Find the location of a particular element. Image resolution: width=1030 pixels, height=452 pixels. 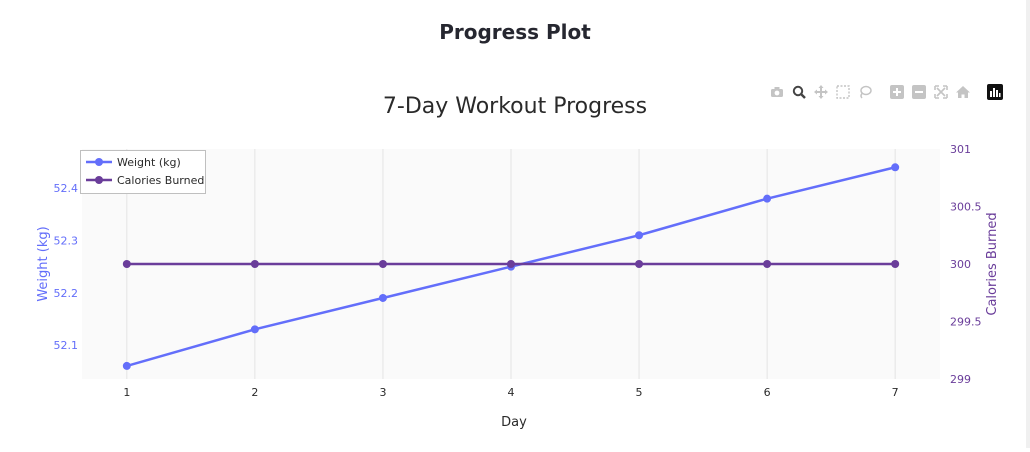

zoom-in-icon is located at coordinates (897, 92).